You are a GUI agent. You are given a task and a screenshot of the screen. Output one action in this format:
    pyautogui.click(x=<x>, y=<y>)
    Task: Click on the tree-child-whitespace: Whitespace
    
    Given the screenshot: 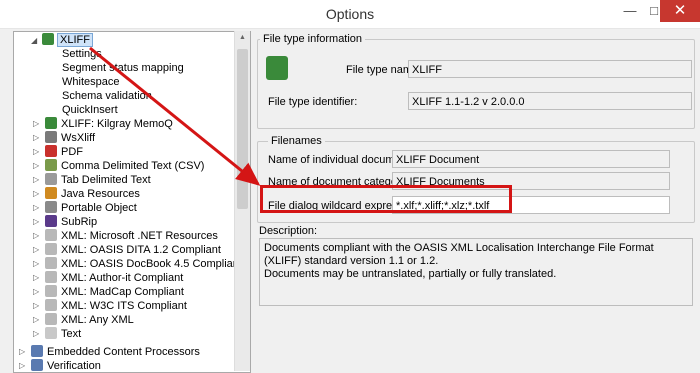 What is the action you would take?
    pyautogui.click(x=90, y=82)
    